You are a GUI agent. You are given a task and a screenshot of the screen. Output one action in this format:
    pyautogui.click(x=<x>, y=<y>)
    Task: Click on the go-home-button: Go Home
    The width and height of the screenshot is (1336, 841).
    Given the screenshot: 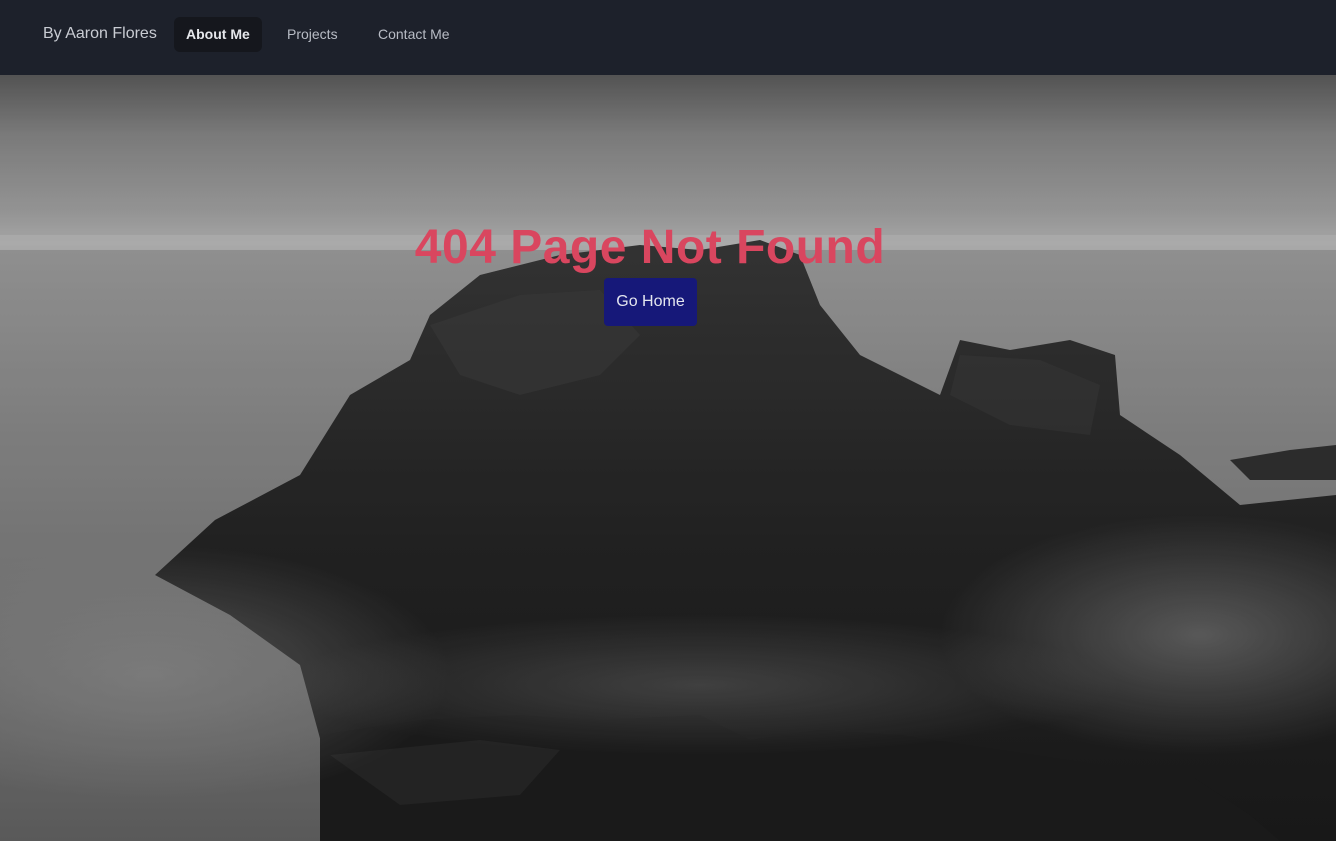 What is the action you would take?
    pyautogui.click(x=650, y=302)
    